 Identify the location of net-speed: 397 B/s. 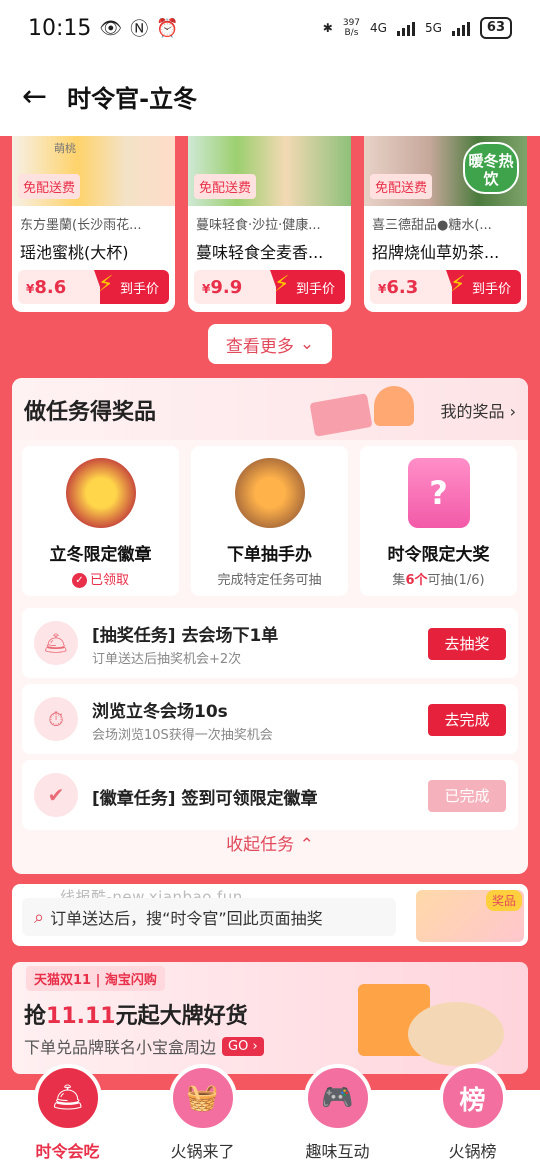
(351, 28).